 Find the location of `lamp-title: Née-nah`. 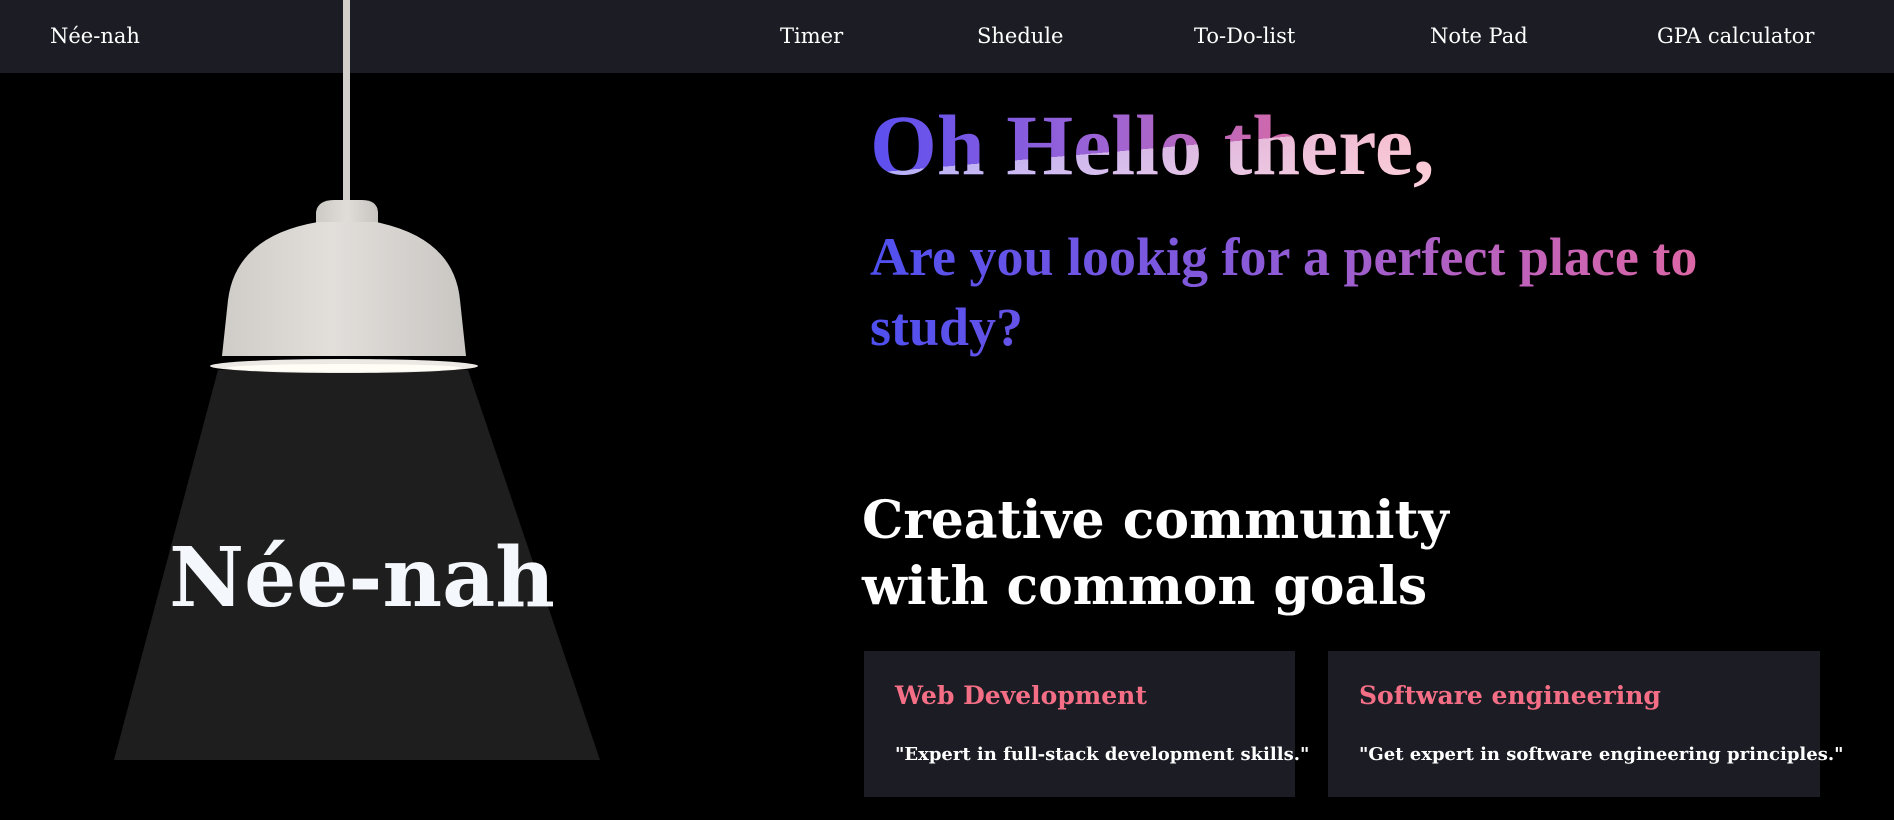

lamp-title: Née-nah is located at coordinates (362, 578).